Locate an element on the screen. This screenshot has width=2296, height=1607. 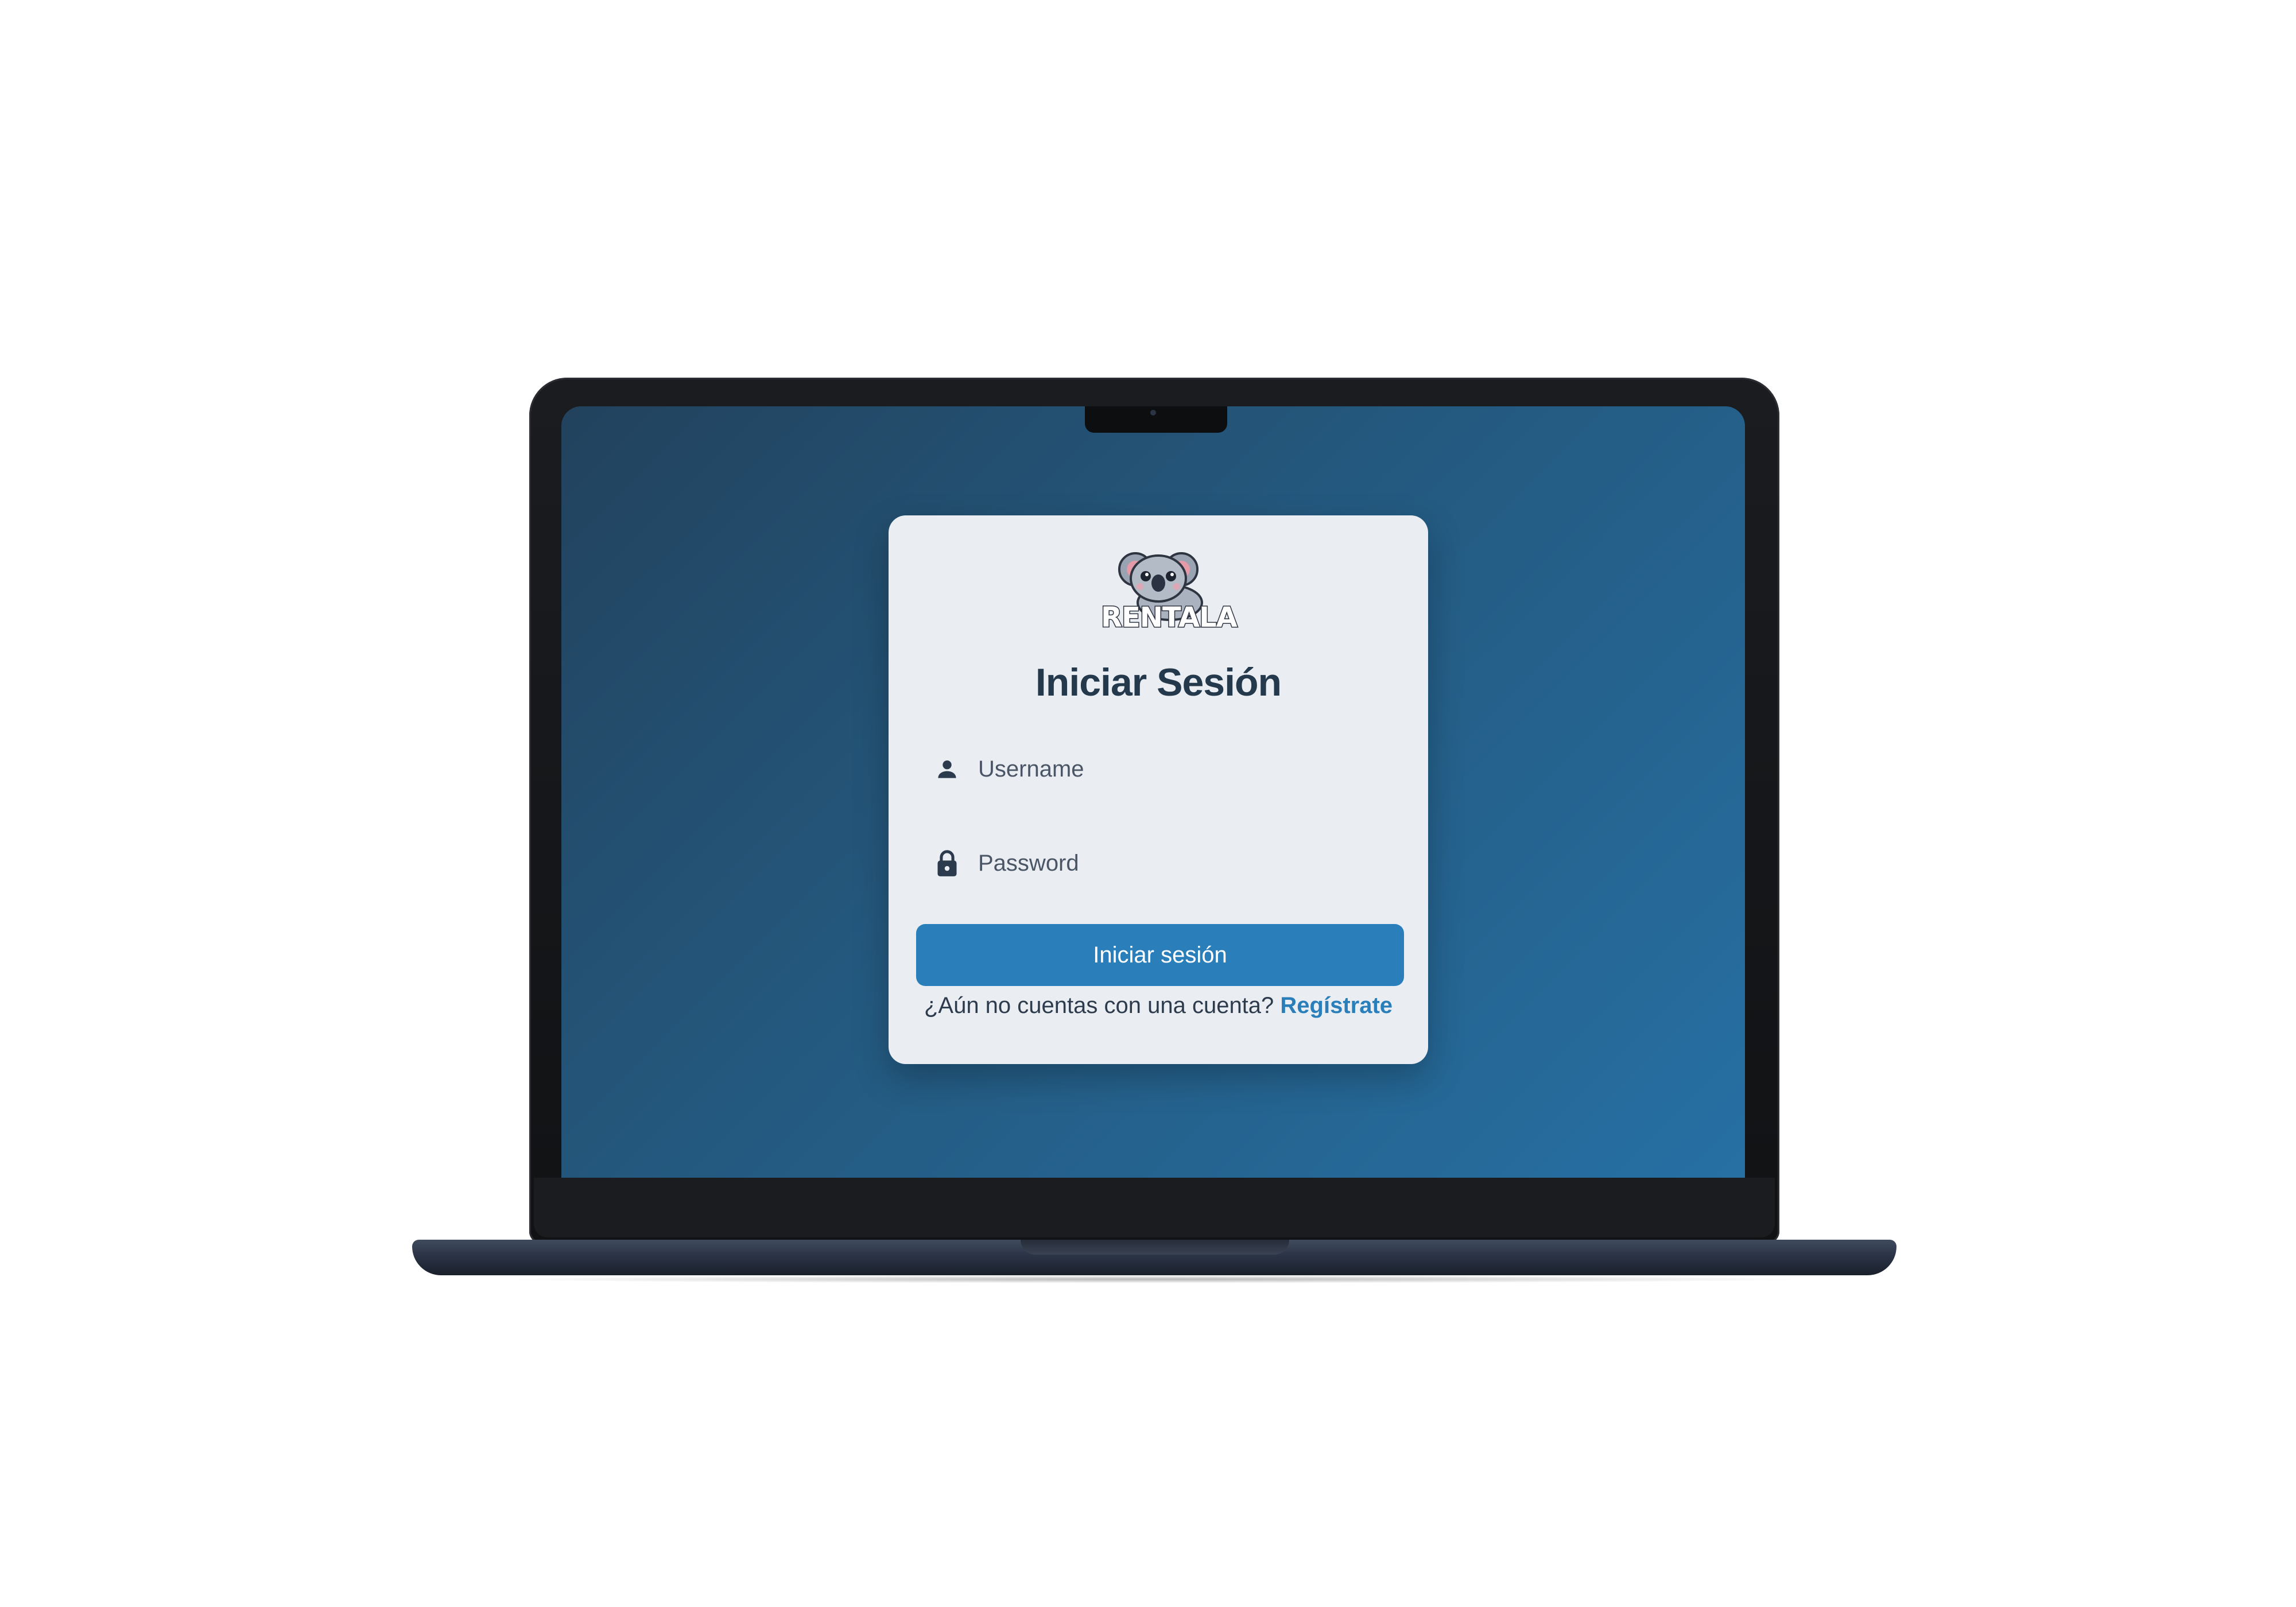
laptop-shadow is located at coordinates (1154, 1279).